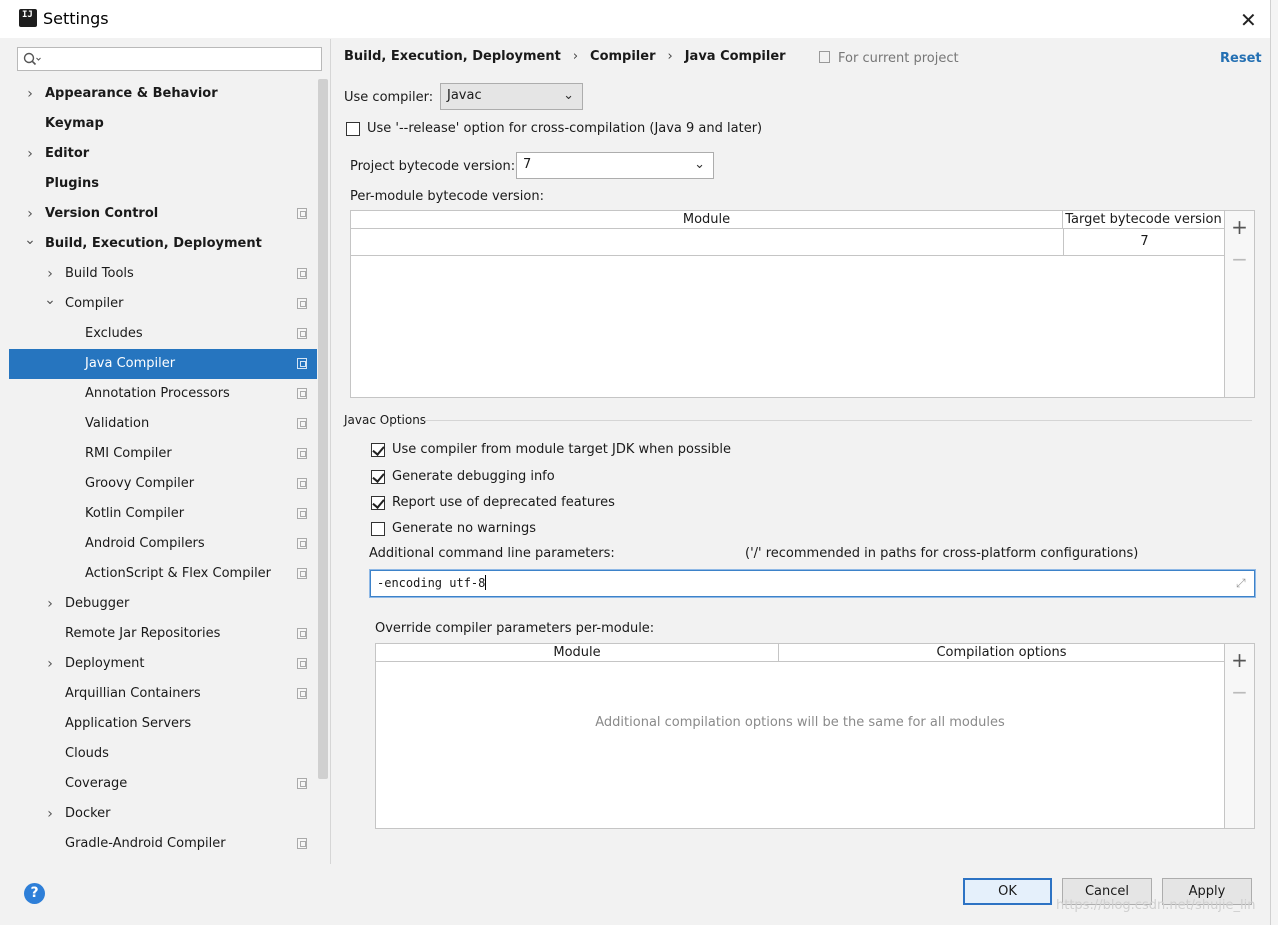 The width and height of the screenshot is (1278, 925). Describe the element at coordinates (323, 429) in the screenshot. I see `sidebar-scrollbar` at that location.